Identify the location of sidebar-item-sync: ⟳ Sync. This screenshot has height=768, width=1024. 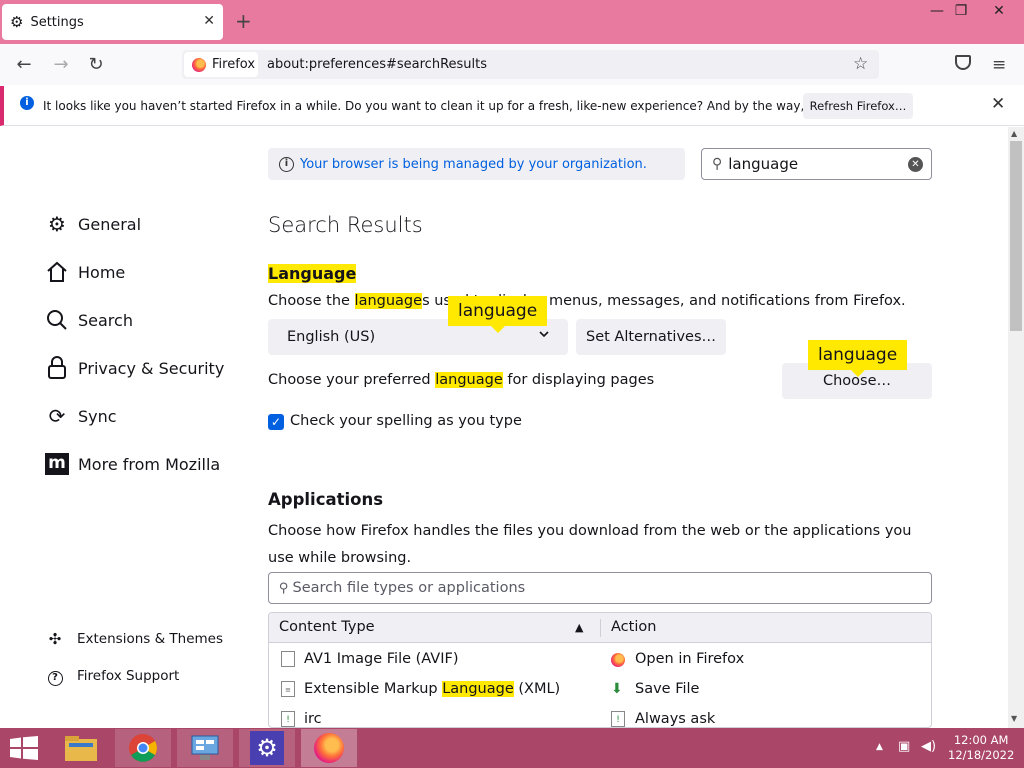
(80, 416).